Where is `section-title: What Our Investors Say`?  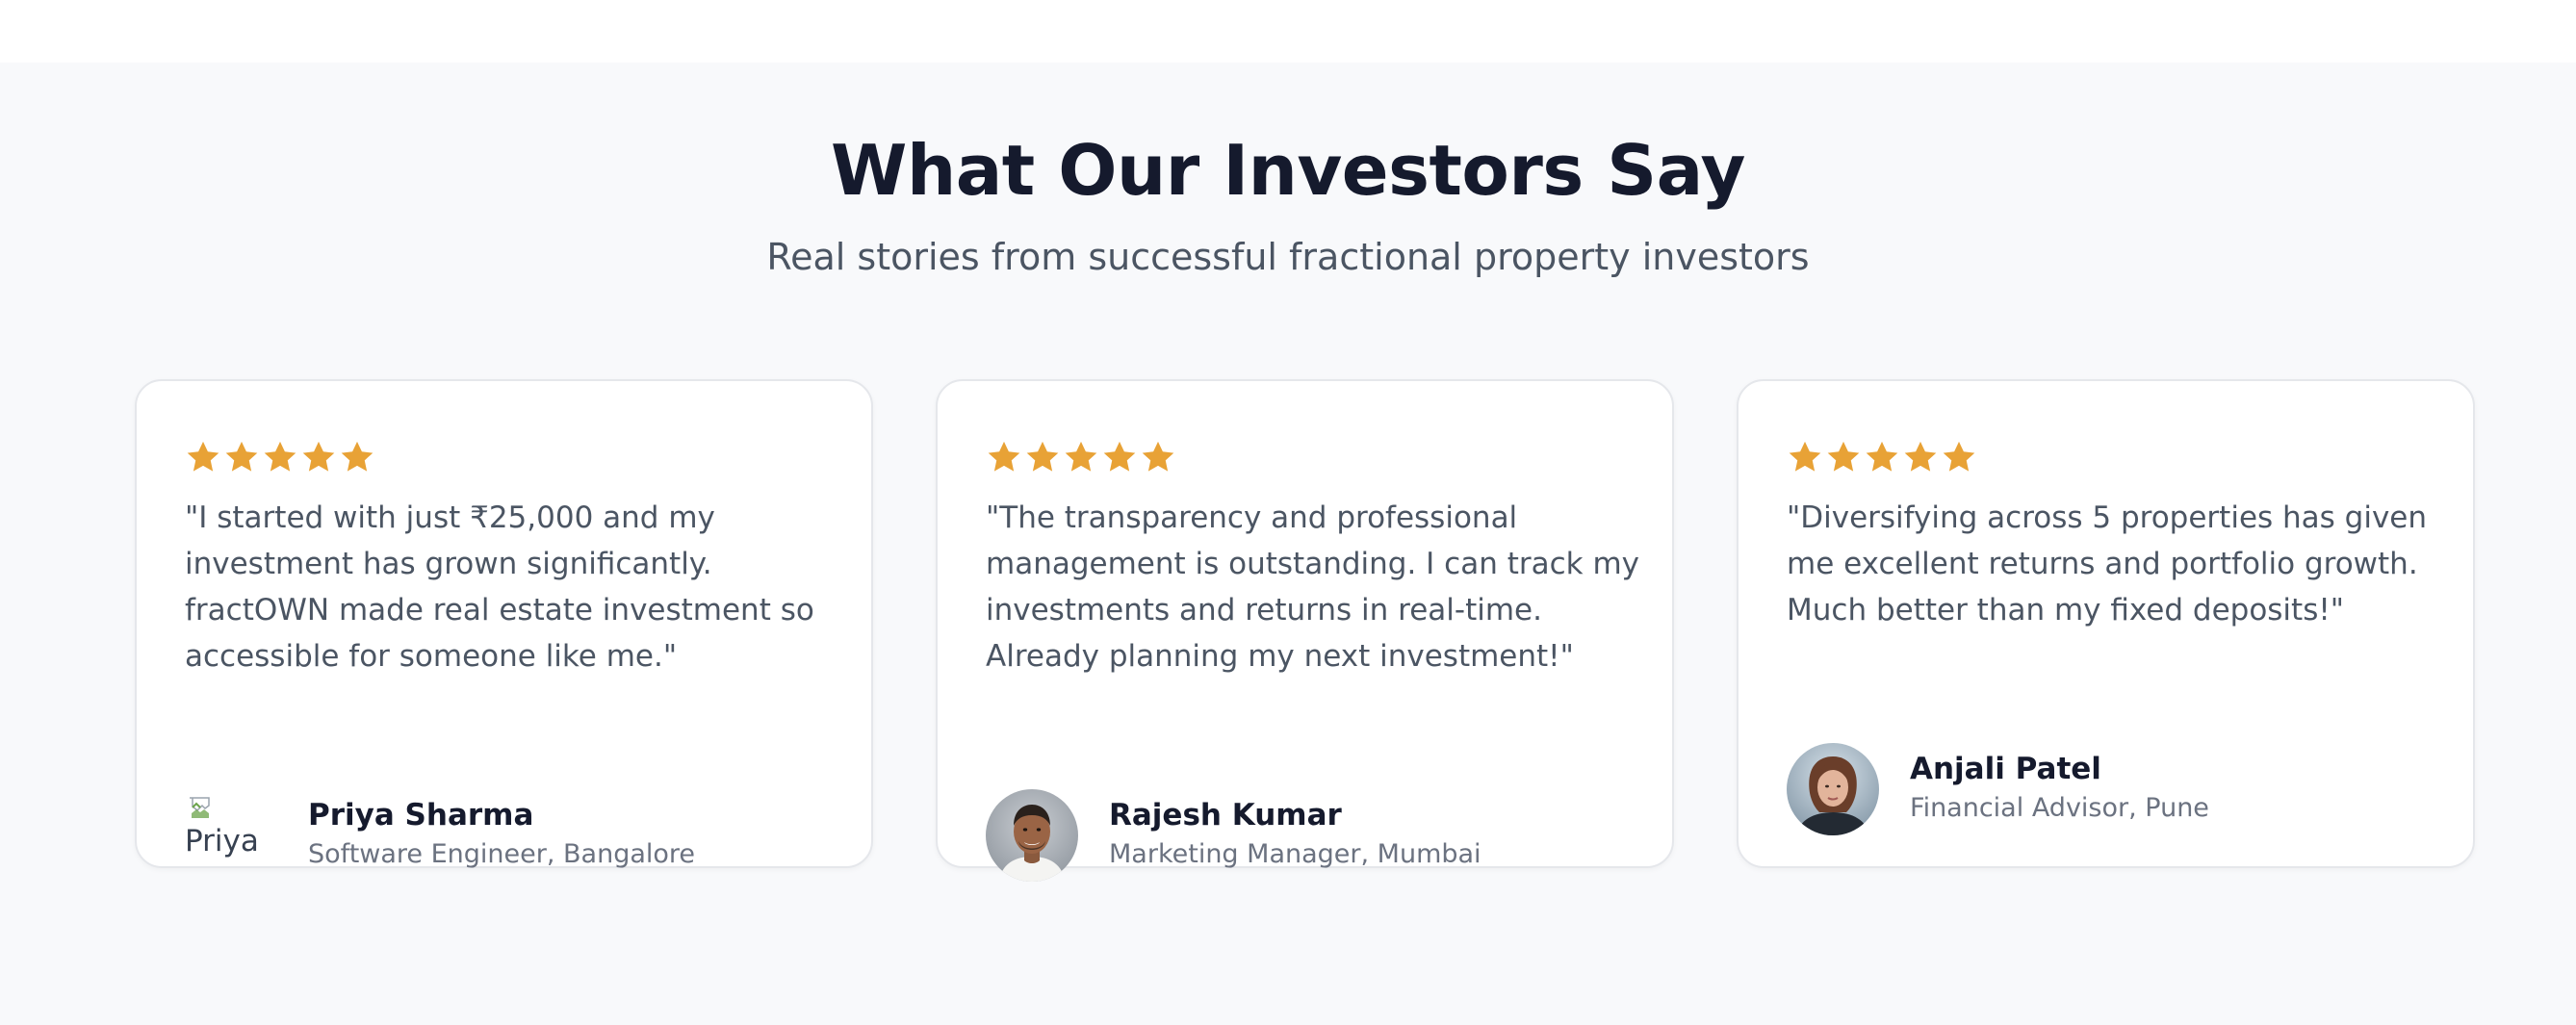
section-title: What Our Investors Say is located at coordinates (1288, 170).